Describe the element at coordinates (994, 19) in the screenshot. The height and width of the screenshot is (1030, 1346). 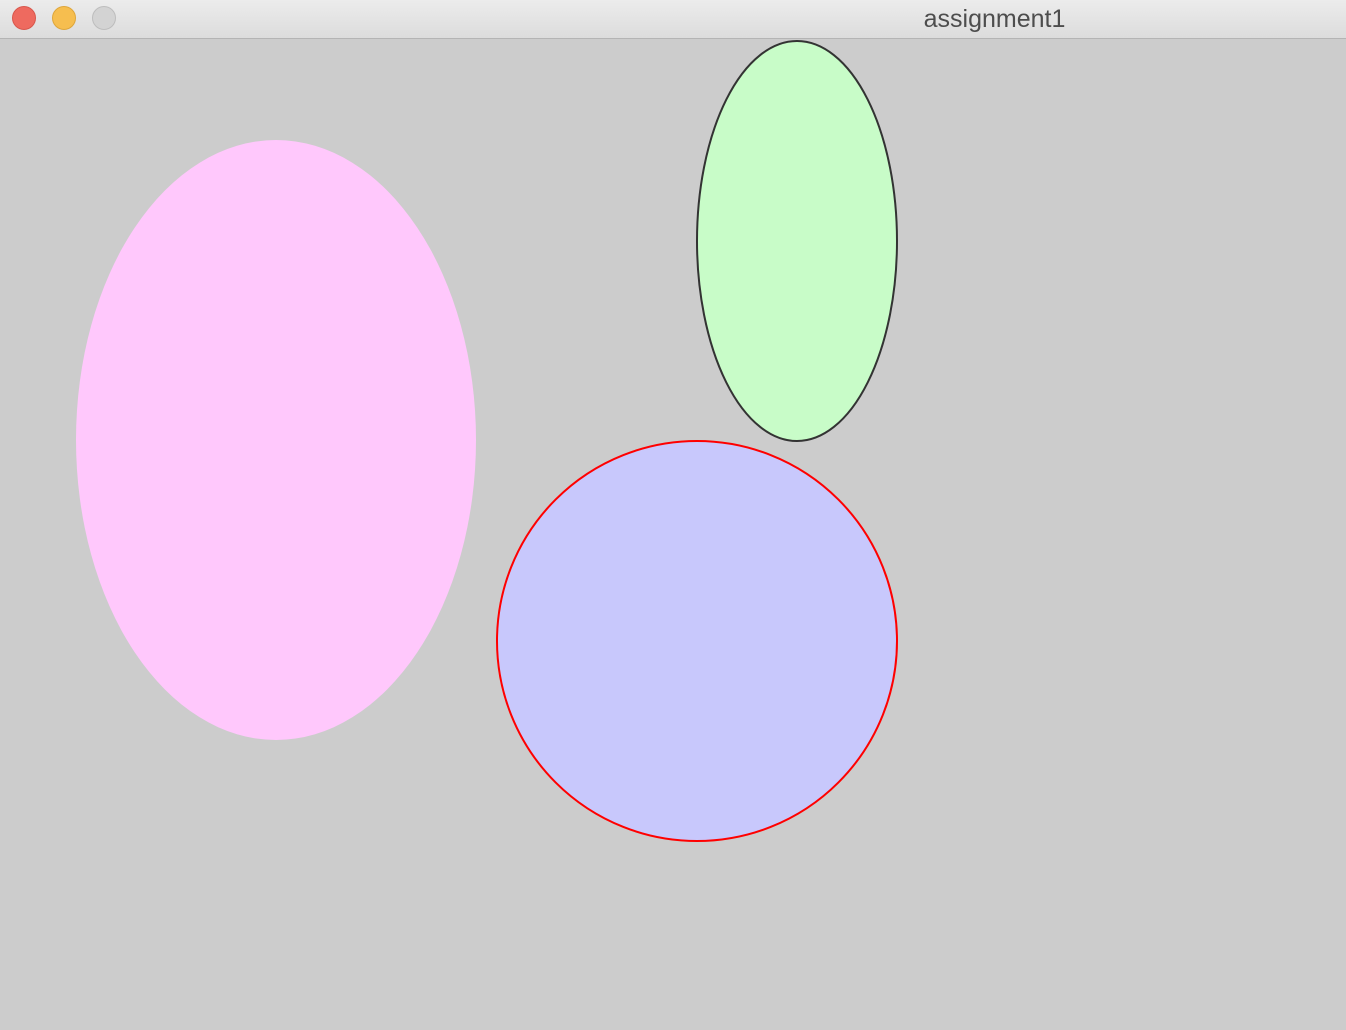
I see `window-title: assignment1` at that location.